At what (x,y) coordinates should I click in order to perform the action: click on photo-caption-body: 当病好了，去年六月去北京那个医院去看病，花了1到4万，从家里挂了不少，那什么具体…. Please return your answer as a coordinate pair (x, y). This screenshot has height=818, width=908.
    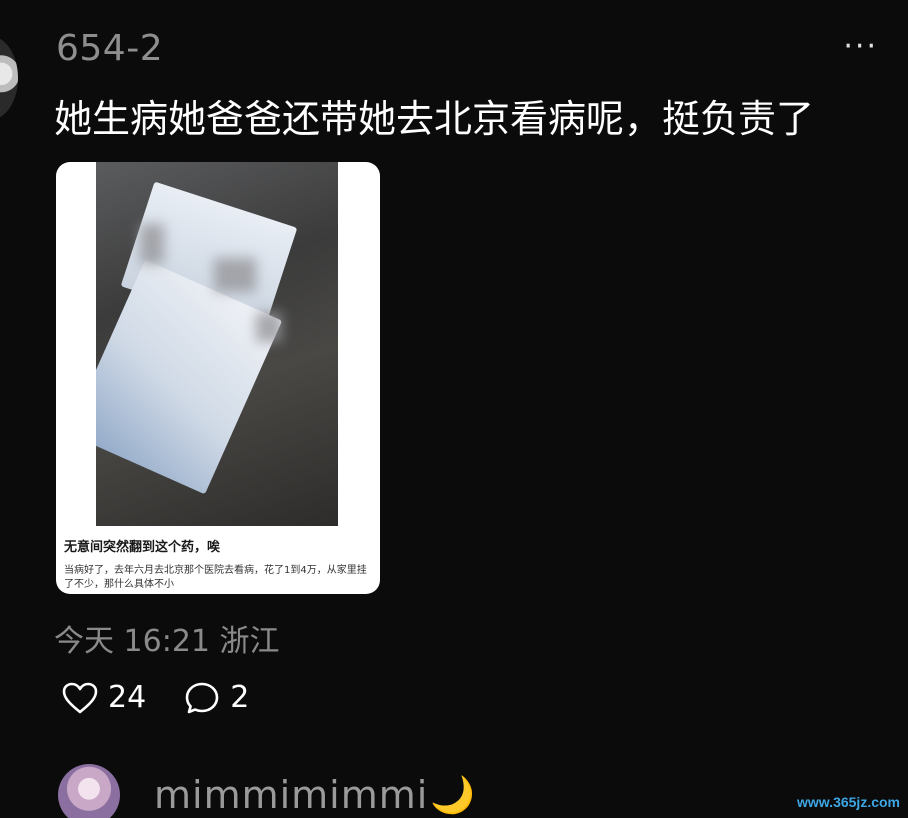
    Looking at the image, I should click on (215, 577).